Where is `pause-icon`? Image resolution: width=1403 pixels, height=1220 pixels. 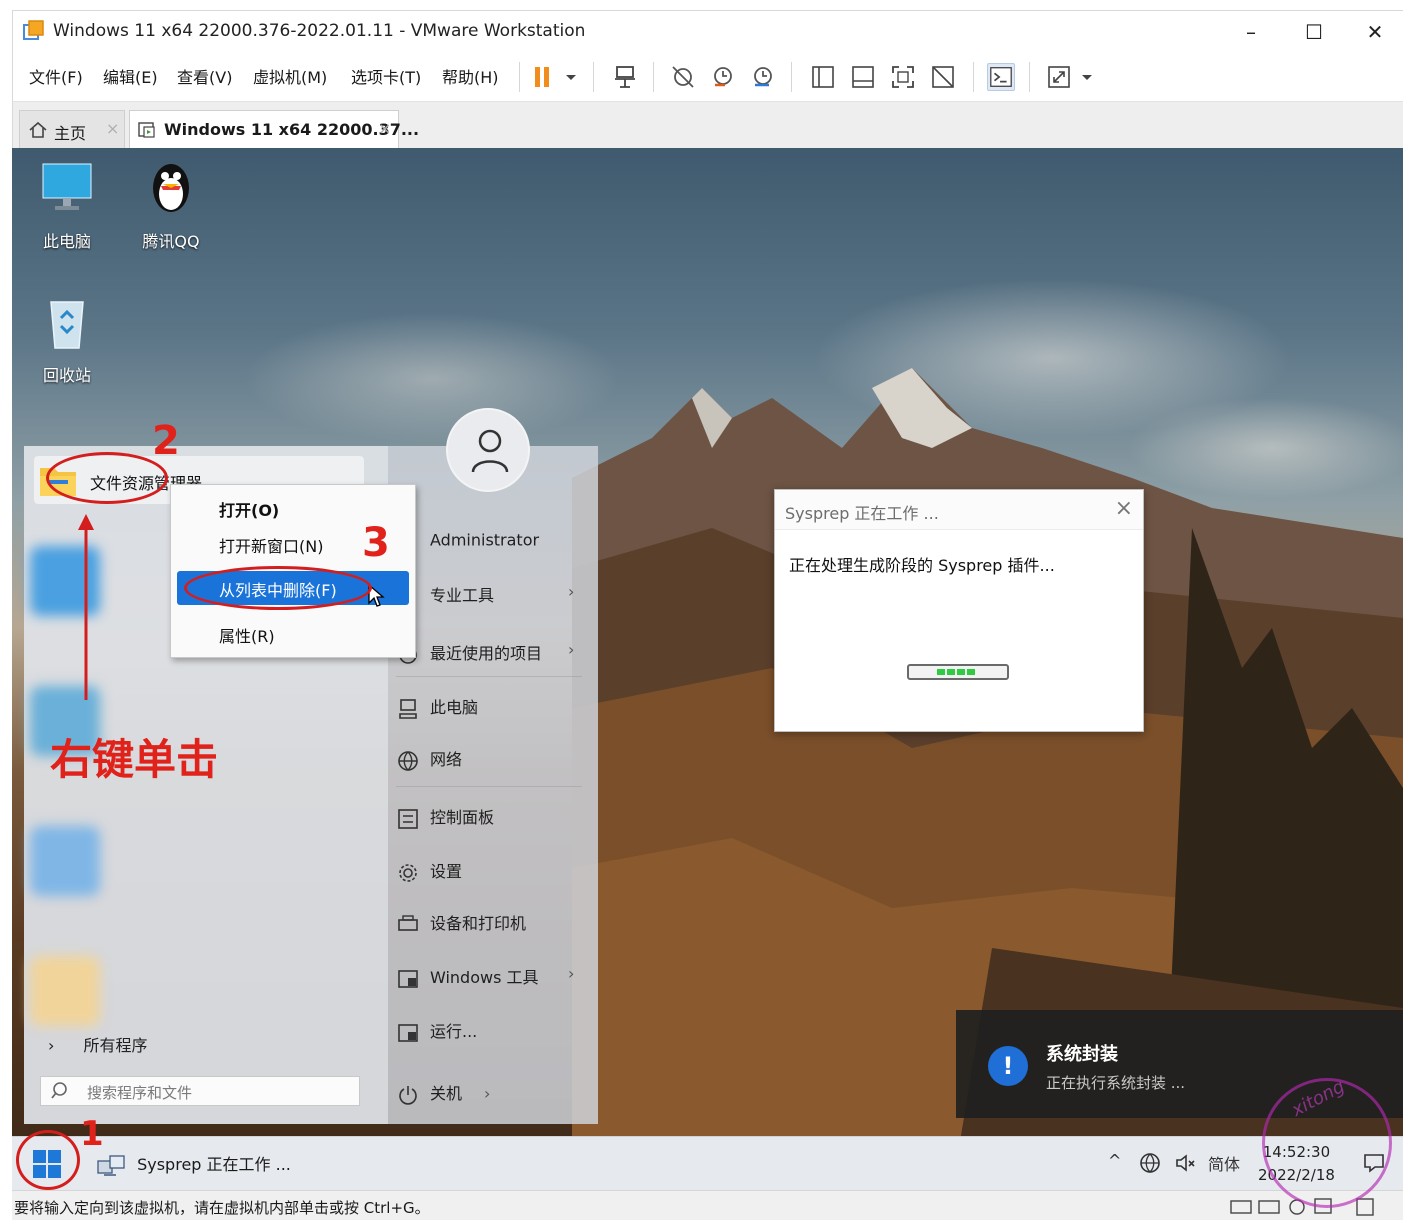 pause-icon is located at coordinates (543, 77).